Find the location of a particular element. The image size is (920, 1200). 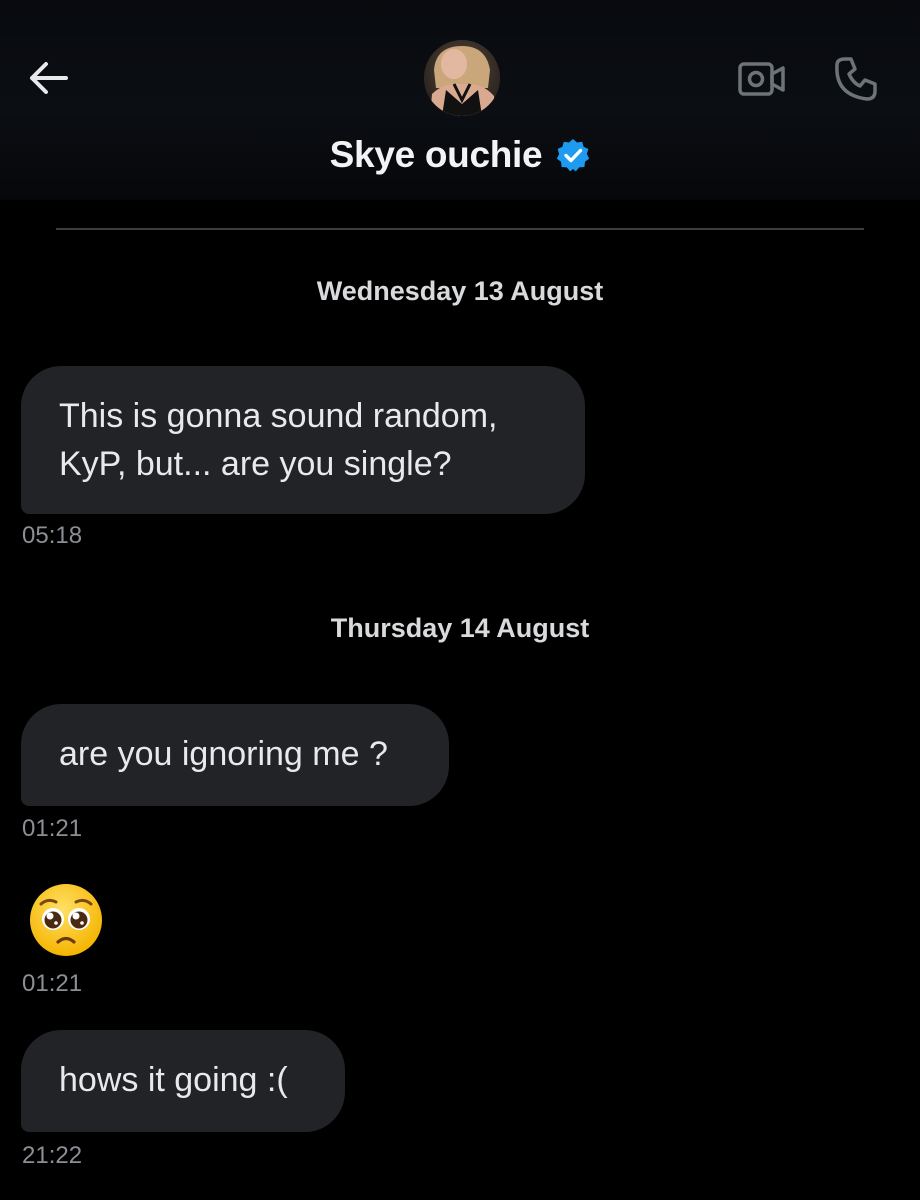

message-bubble: are you ignoring me ? is located at coordinates (235, 755).